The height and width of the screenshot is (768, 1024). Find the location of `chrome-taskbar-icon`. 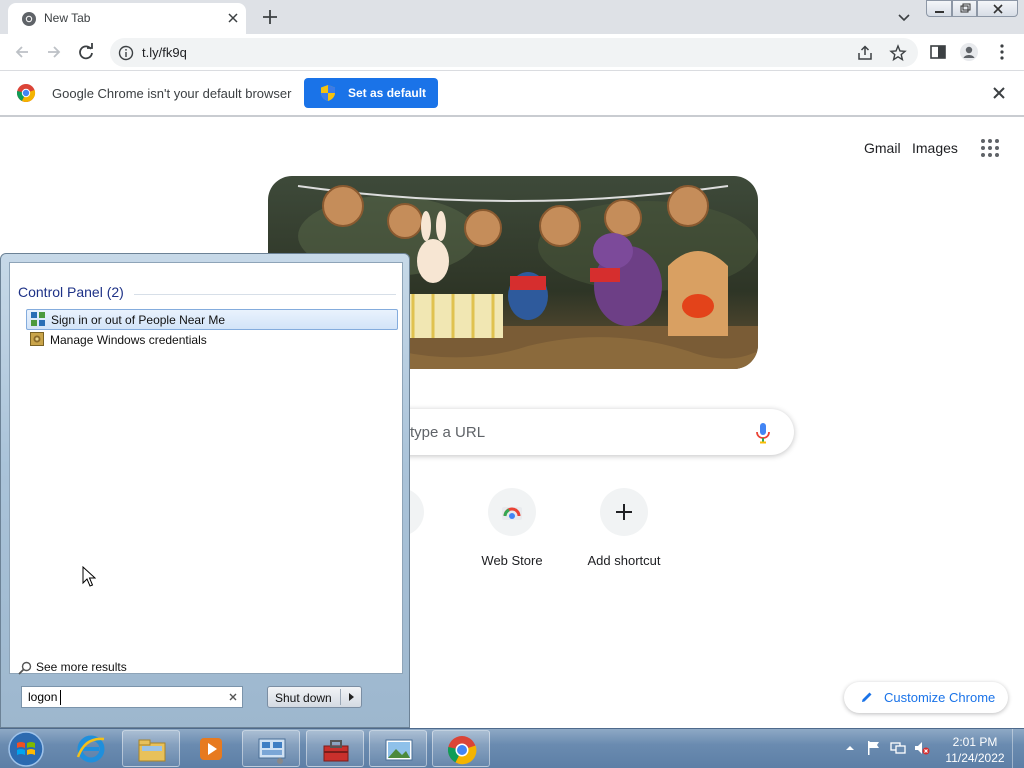

chrome-taskbar-icon is located at coordinates (462, 750).